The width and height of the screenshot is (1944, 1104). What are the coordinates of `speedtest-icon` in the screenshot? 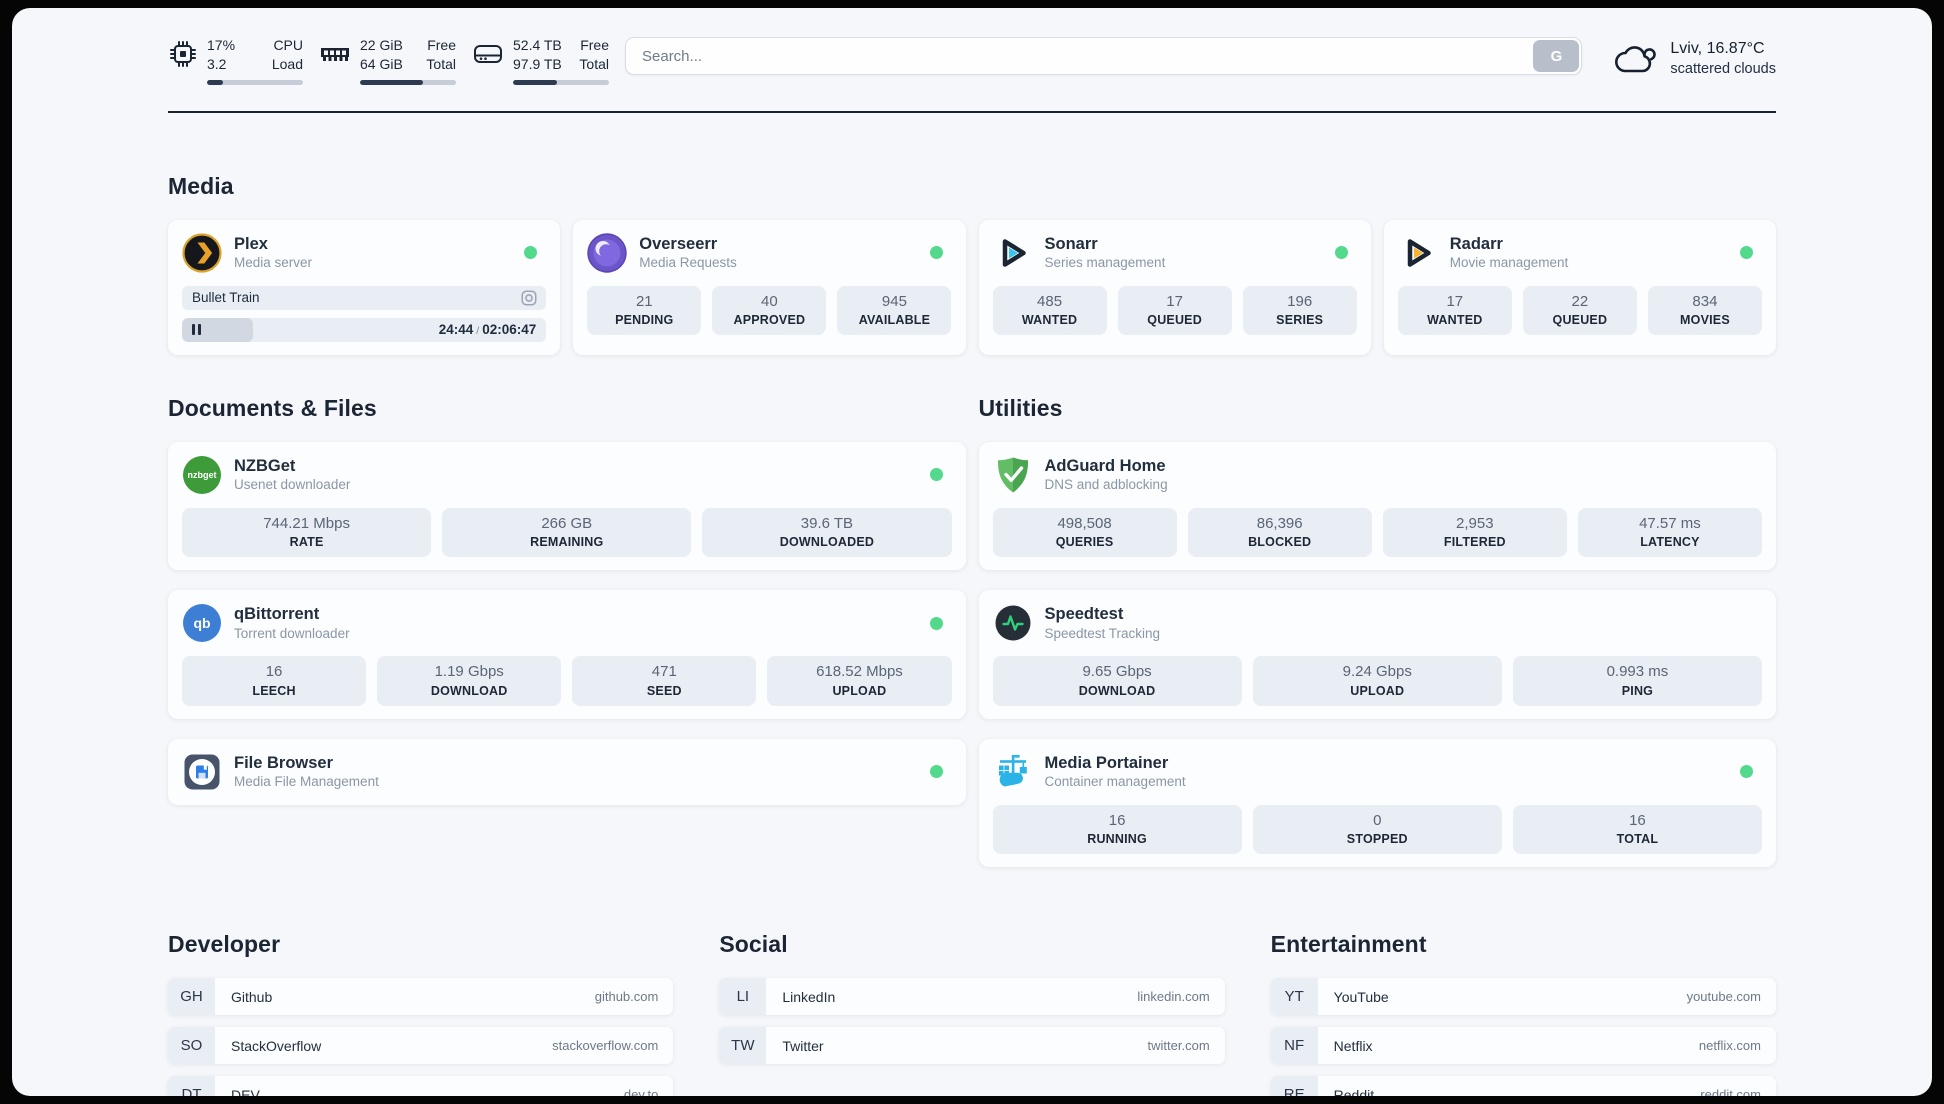 It's located at (1013, 623).